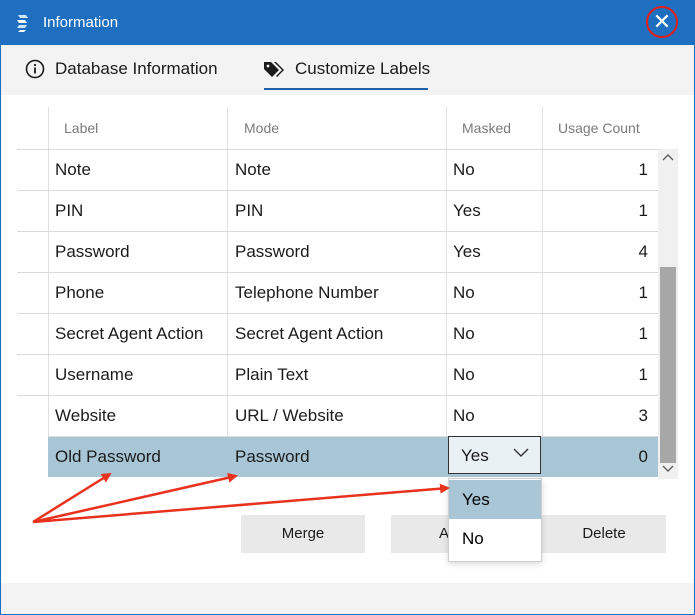 The height and width of the screenshot is (615, 695). Describe the element at coordinates (86, 415) in the screenshot. I see `cell-label: Website` at that location.